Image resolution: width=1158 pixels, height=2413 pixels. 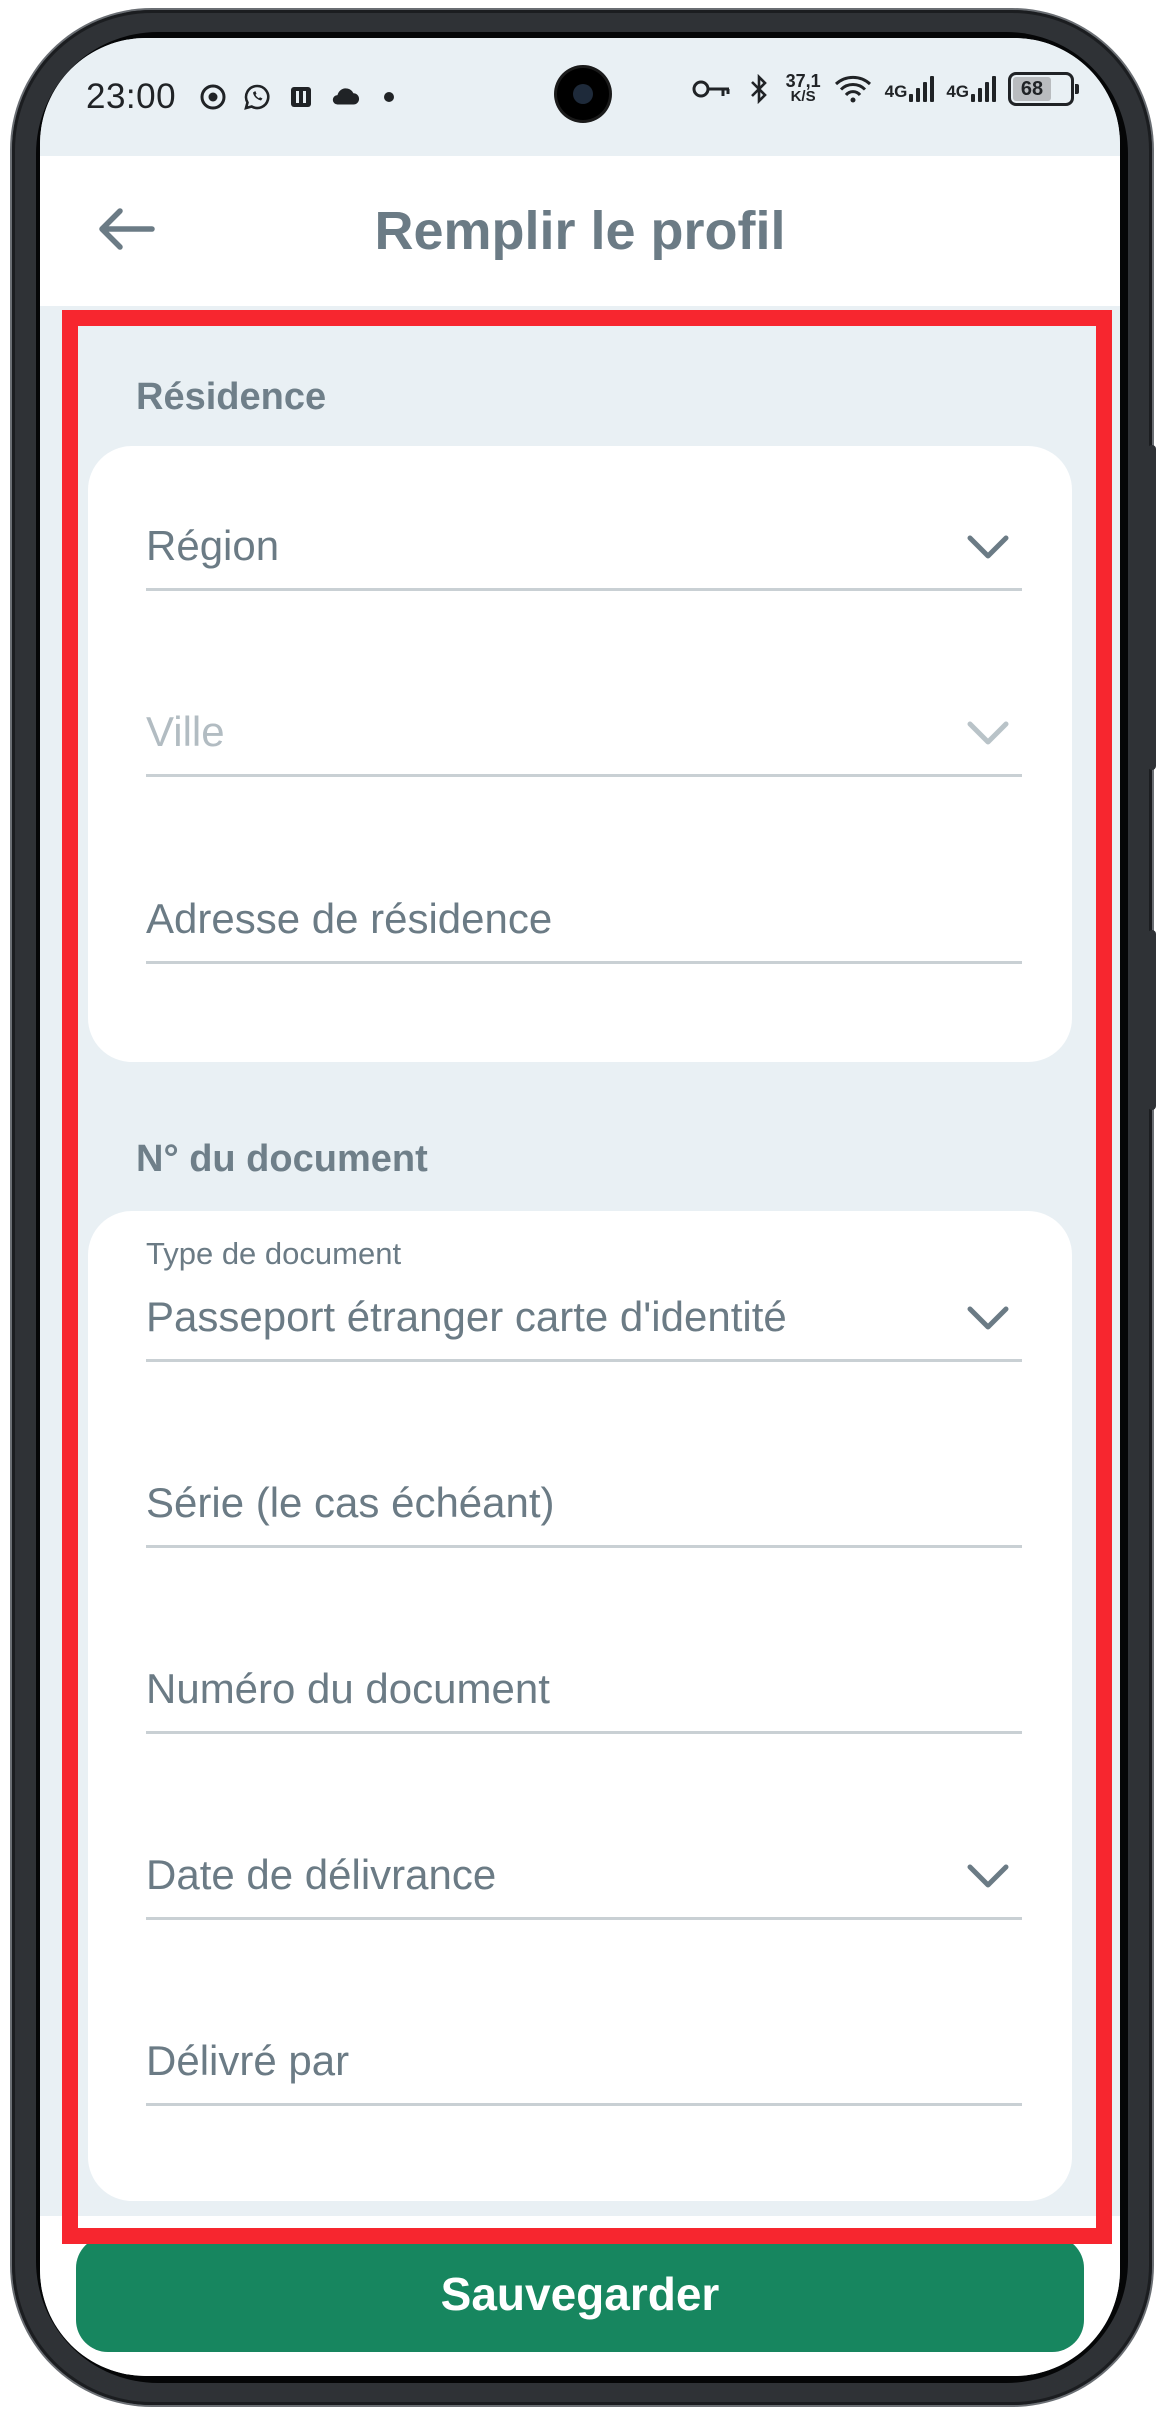 I want to click on page-title: Remplir le profil, so click(x=580, y=231).